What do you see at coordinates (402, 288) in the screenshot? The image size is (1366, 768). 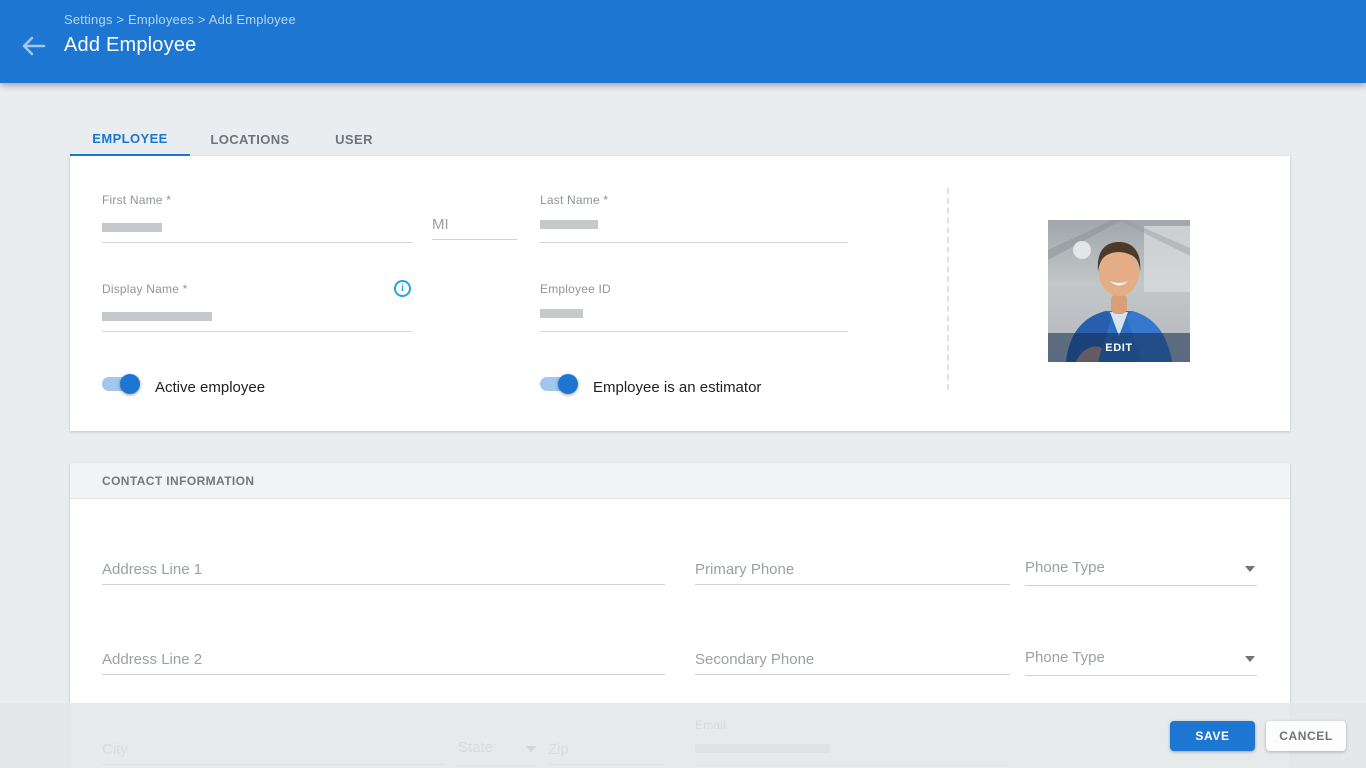 I see `info-icon: i` at bounding box center [402, 288].